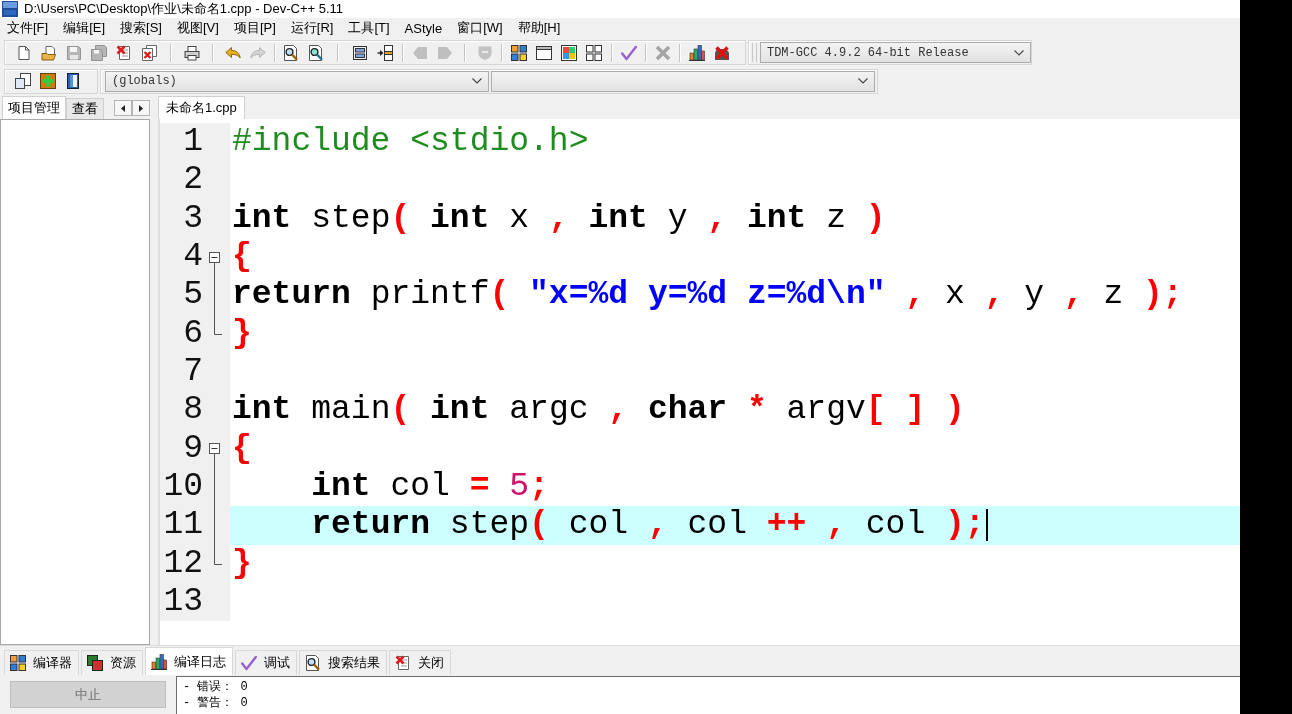 The image size is (1292, 714). I want to click on panel-tab: 编译器, so click(41, 662).